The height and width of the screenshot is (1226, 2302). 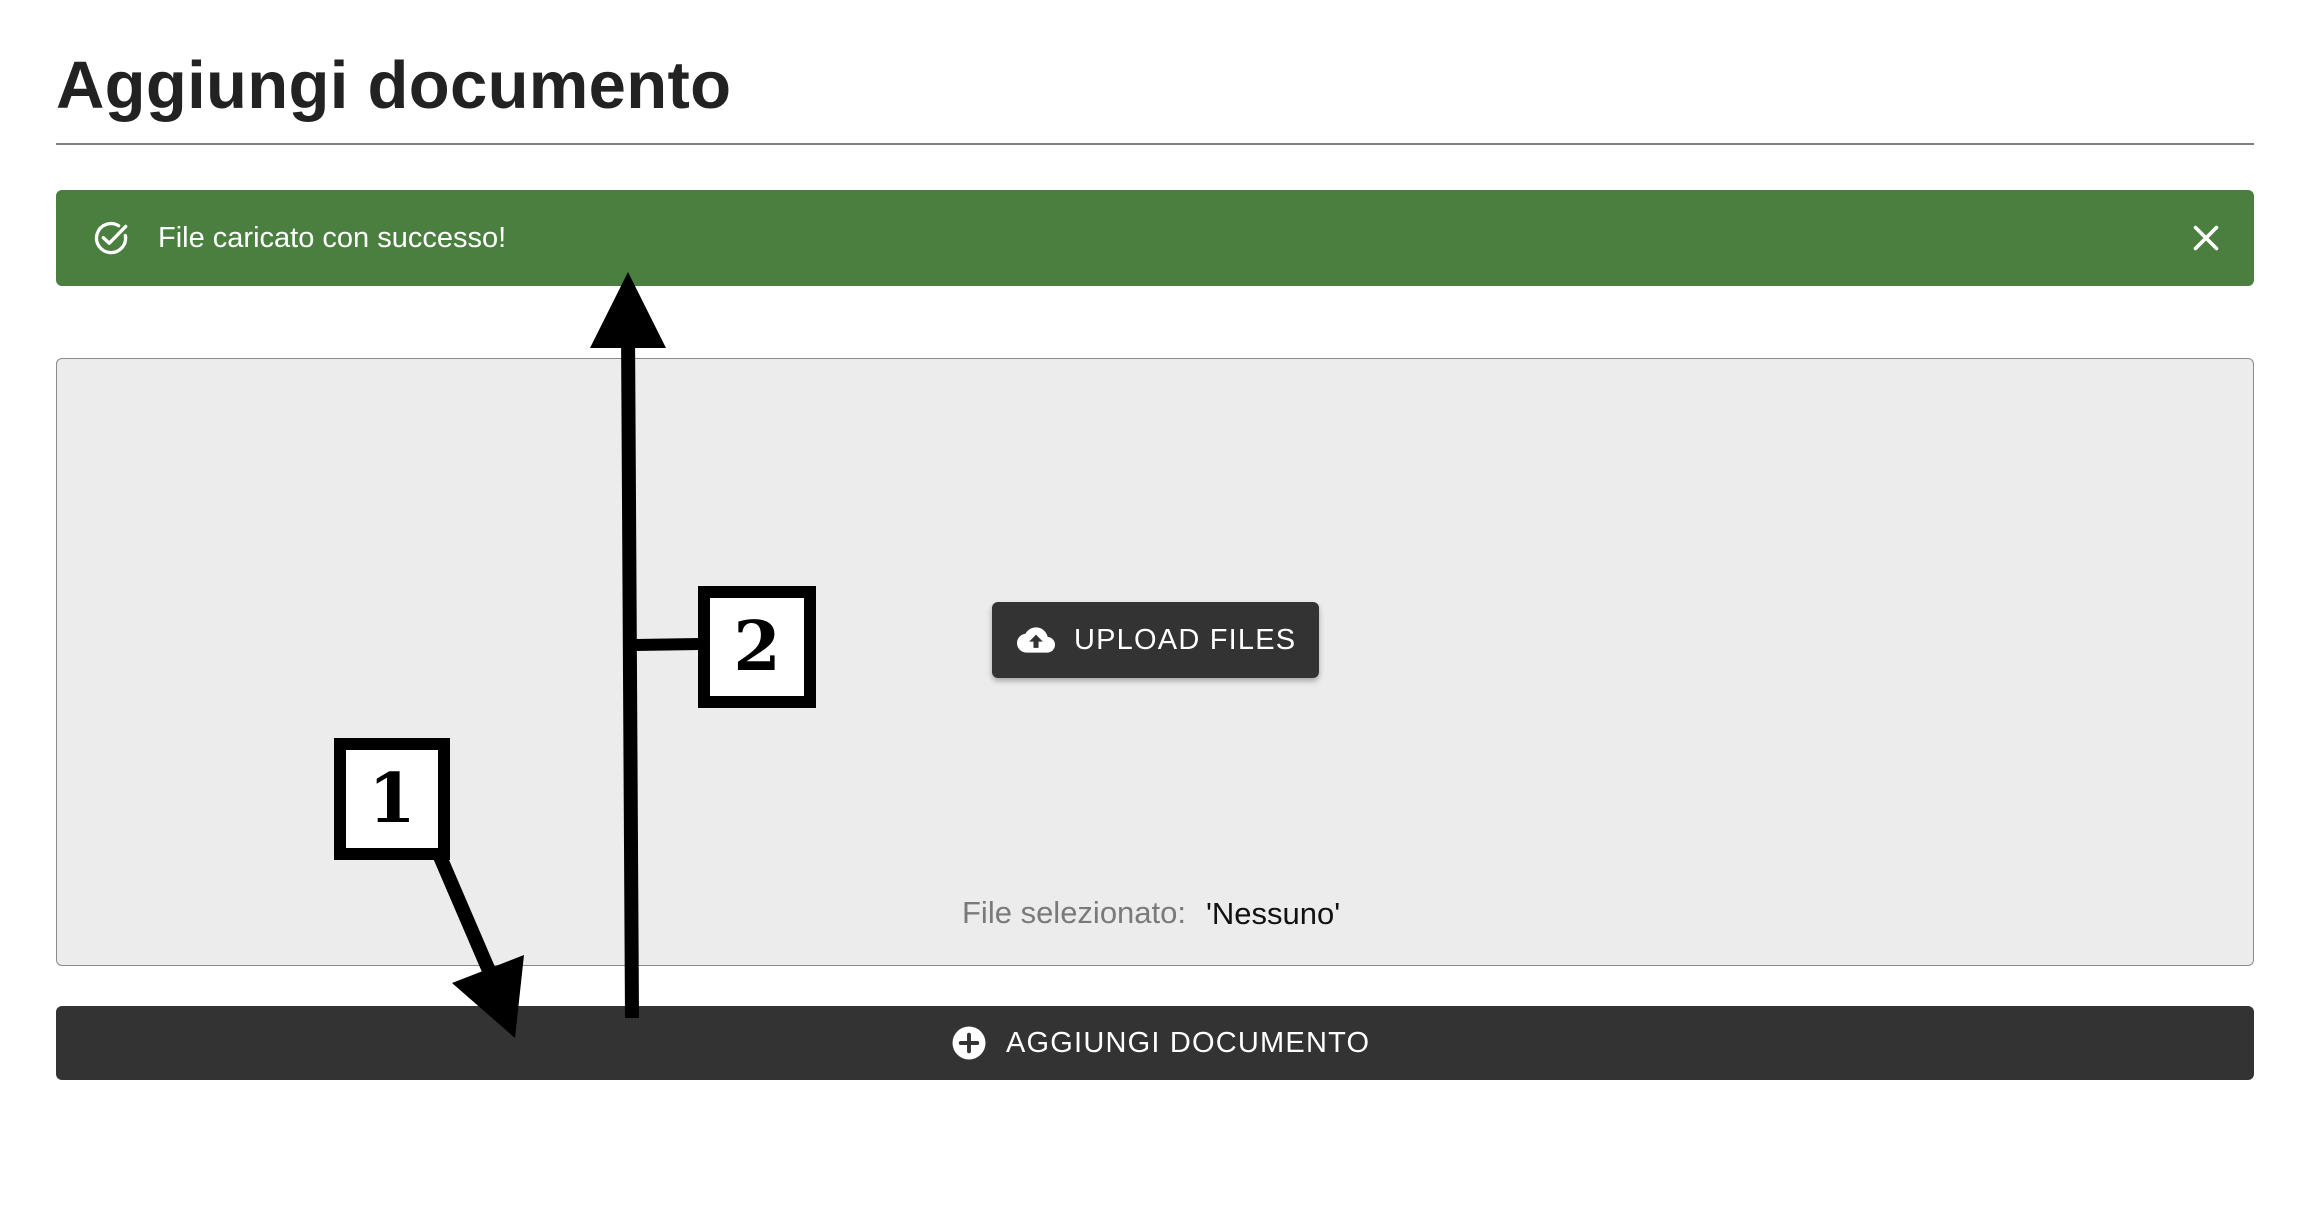 What do you see at coordinates (111, 238) in the screenshot?
I see `check-circle-icon` at bounding box center [111, 238].